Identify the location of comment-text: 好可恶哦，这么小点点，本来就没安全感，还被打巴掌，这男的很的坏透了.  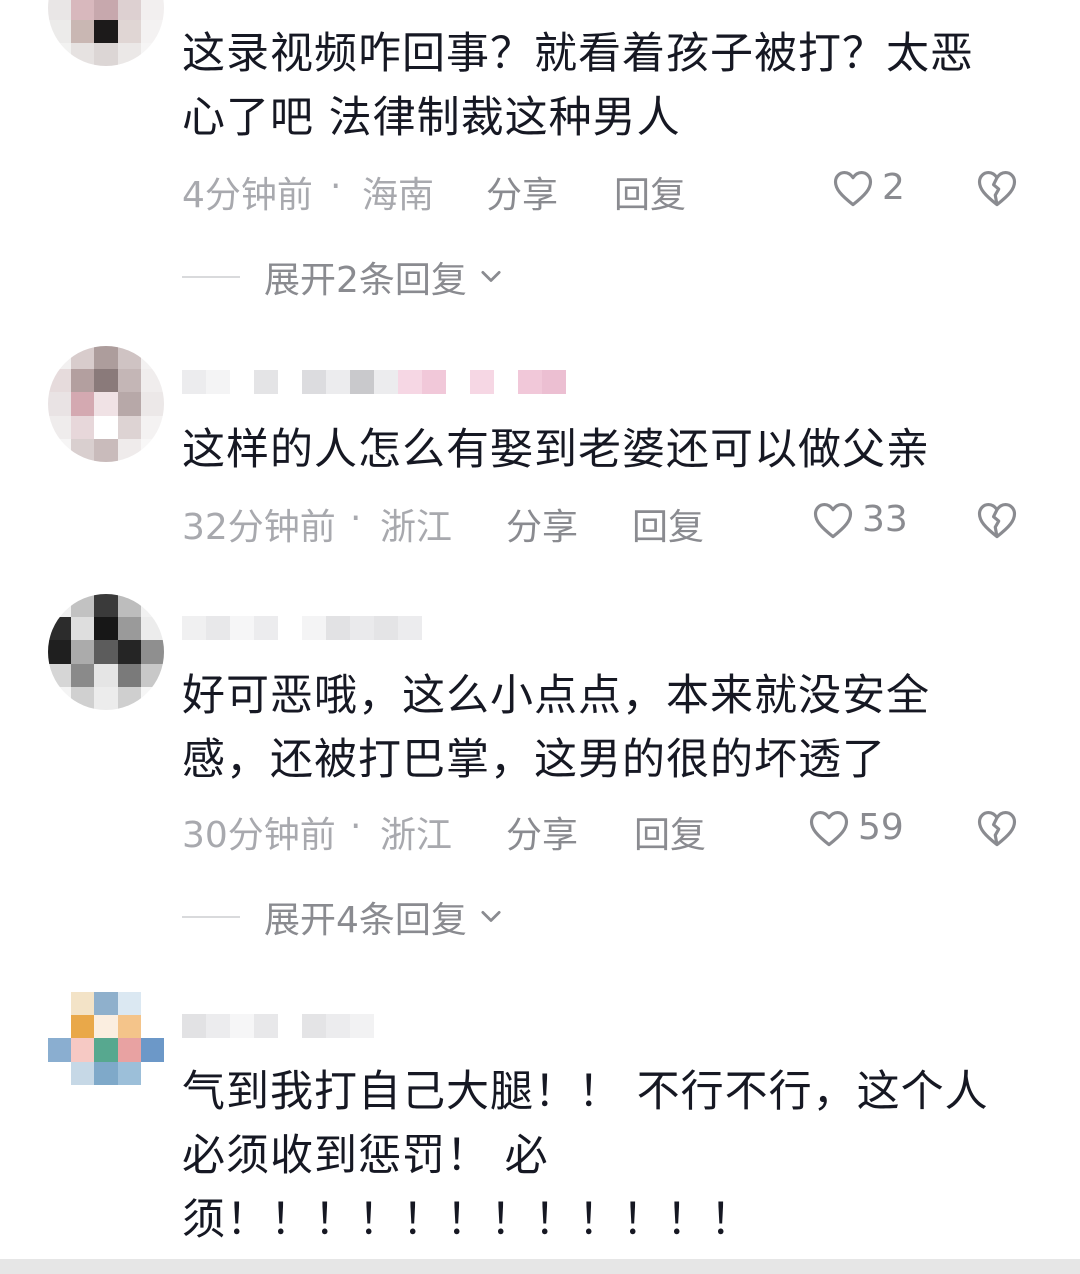
(556, 728).